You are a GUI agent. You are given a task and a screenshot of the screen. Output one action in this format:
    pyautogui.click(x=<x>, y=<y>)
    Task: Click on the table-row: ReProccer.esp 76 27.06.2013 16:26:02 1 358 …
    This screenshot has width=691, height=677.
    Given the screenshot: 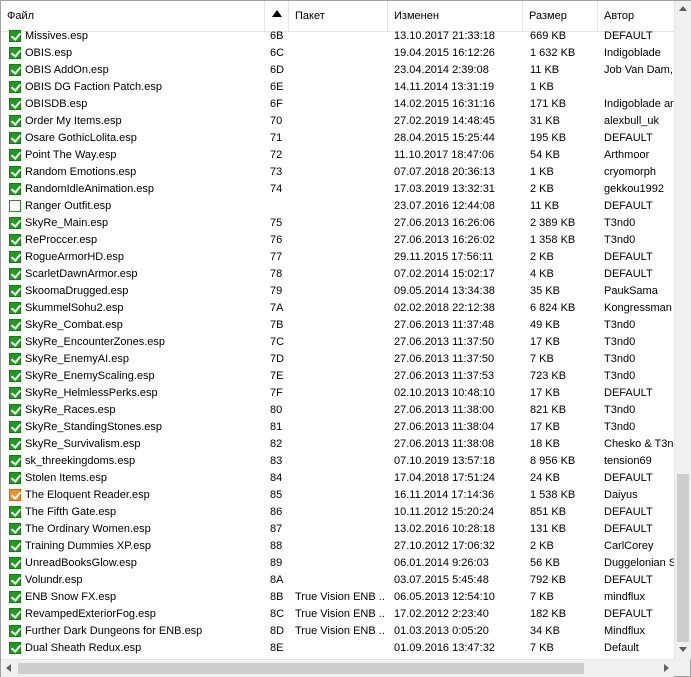 What is the action you would take?
    pyautogui.click(x=337, y=240)
    